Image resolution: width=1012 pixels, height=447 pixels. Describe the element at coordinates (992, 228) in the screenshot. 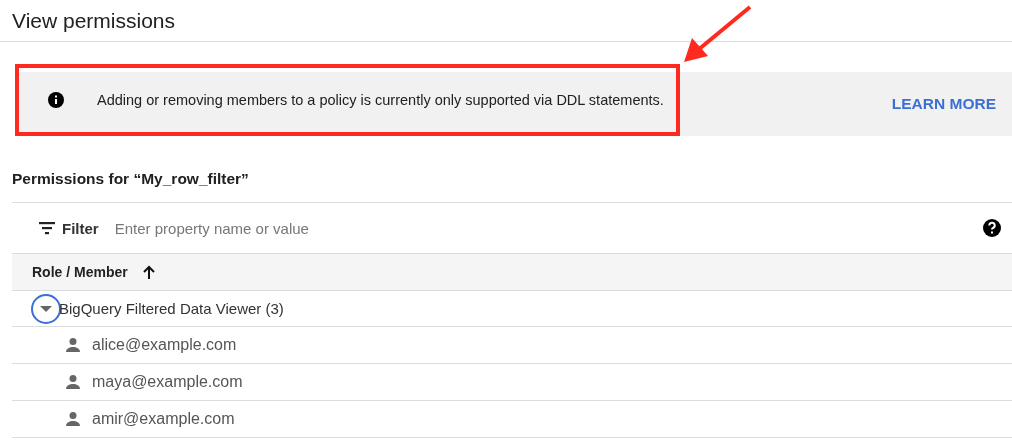

I see `help-icon` at that location.